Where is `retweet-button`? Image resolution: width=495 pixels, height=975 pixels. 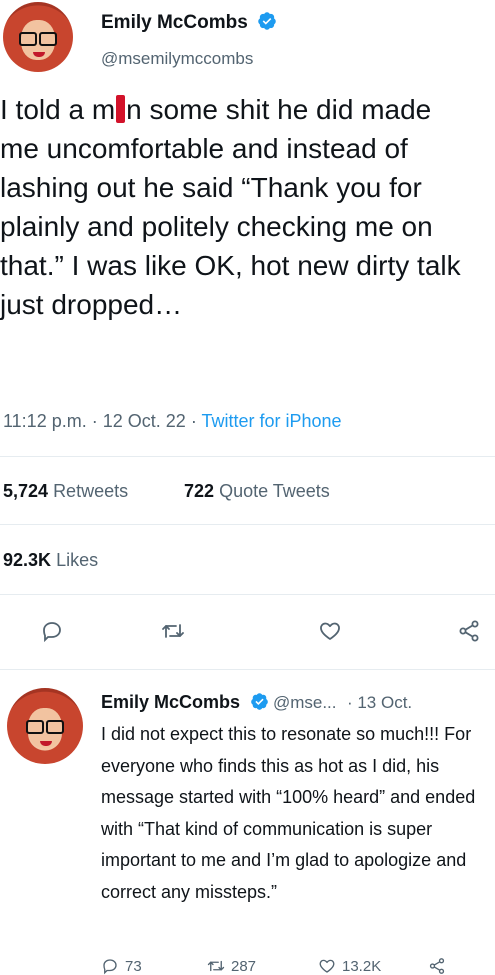
retweet-button is located at coordinates (173, 633).